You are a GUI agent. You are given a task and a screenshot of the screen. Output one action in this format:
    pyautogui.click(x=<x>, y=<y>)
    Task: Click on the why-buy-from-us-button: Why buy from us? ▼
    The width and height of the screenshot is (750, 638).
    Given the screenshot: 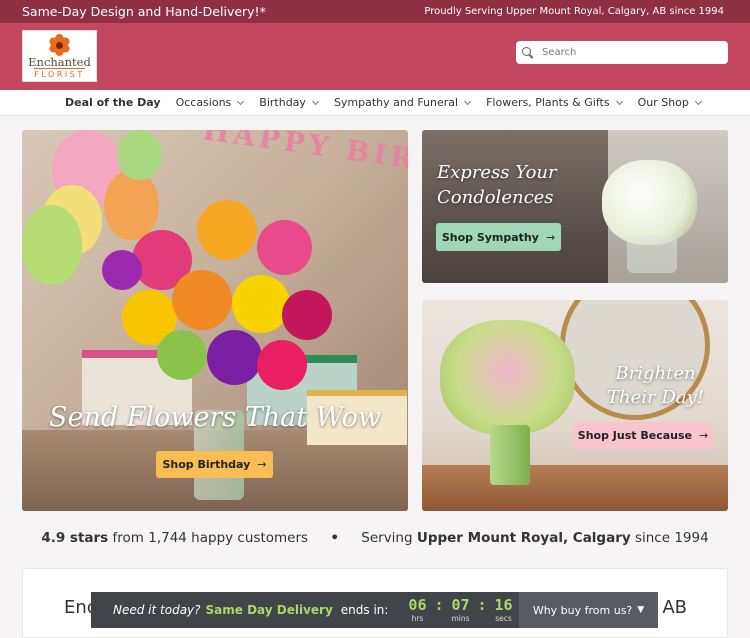 What is the action you would take?
    pyautogui.click(x=588, y=610)
    